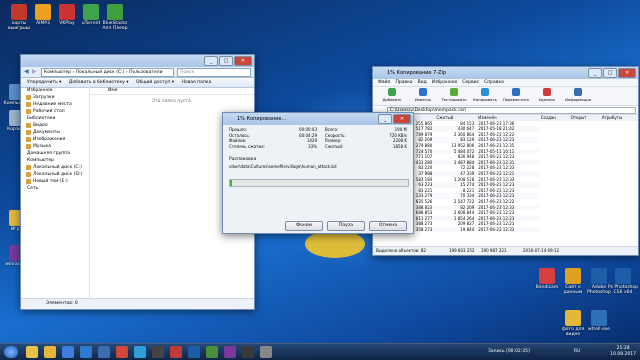  I want to click on copy-dialog-titlebar: 1% Копирование... _ ✕, so click(318, 119).